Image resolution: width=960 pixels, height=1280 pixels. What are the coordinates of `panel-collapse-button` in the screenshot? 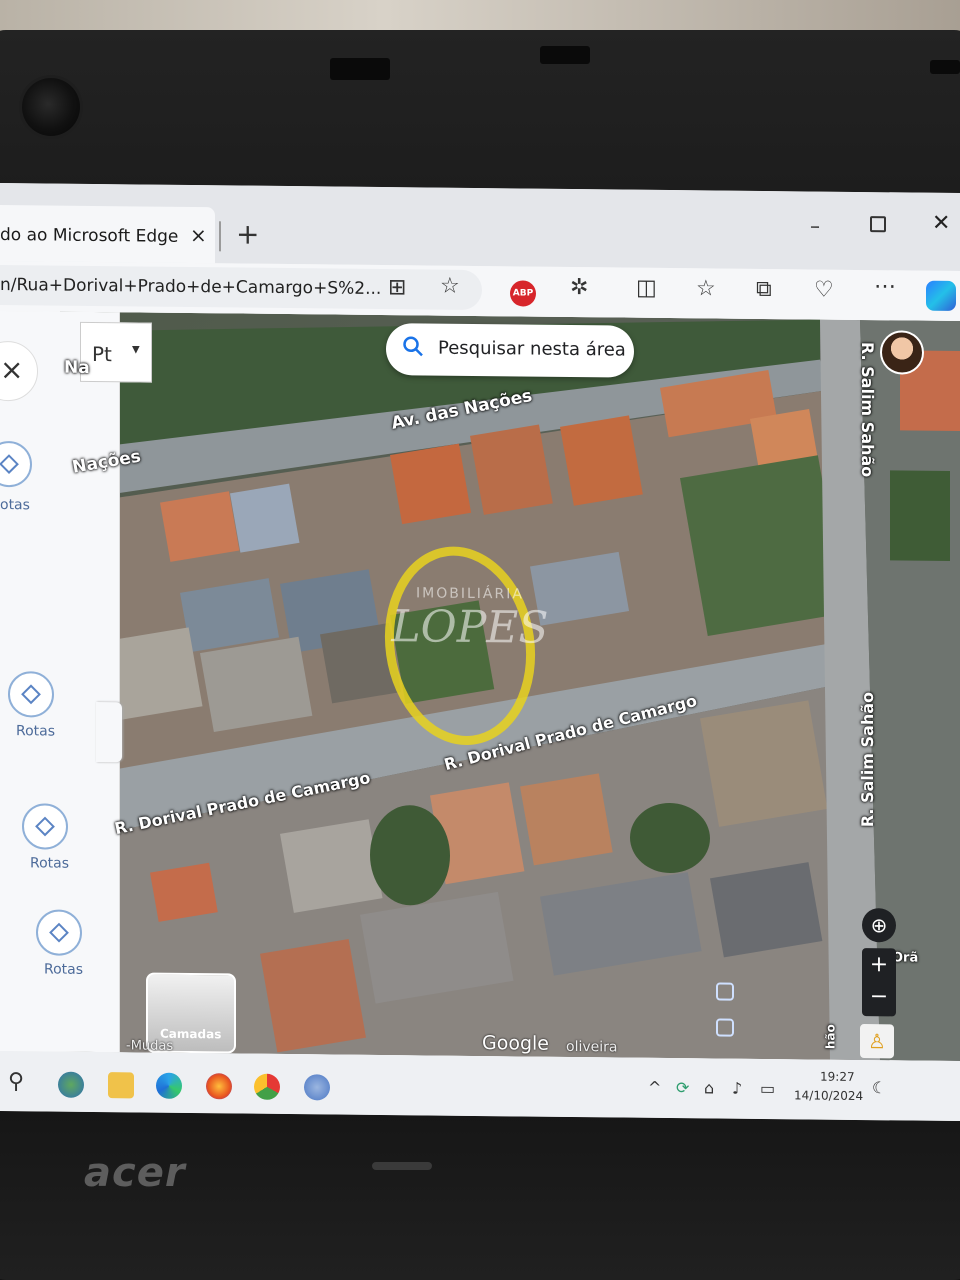 It's located at (109, 732).